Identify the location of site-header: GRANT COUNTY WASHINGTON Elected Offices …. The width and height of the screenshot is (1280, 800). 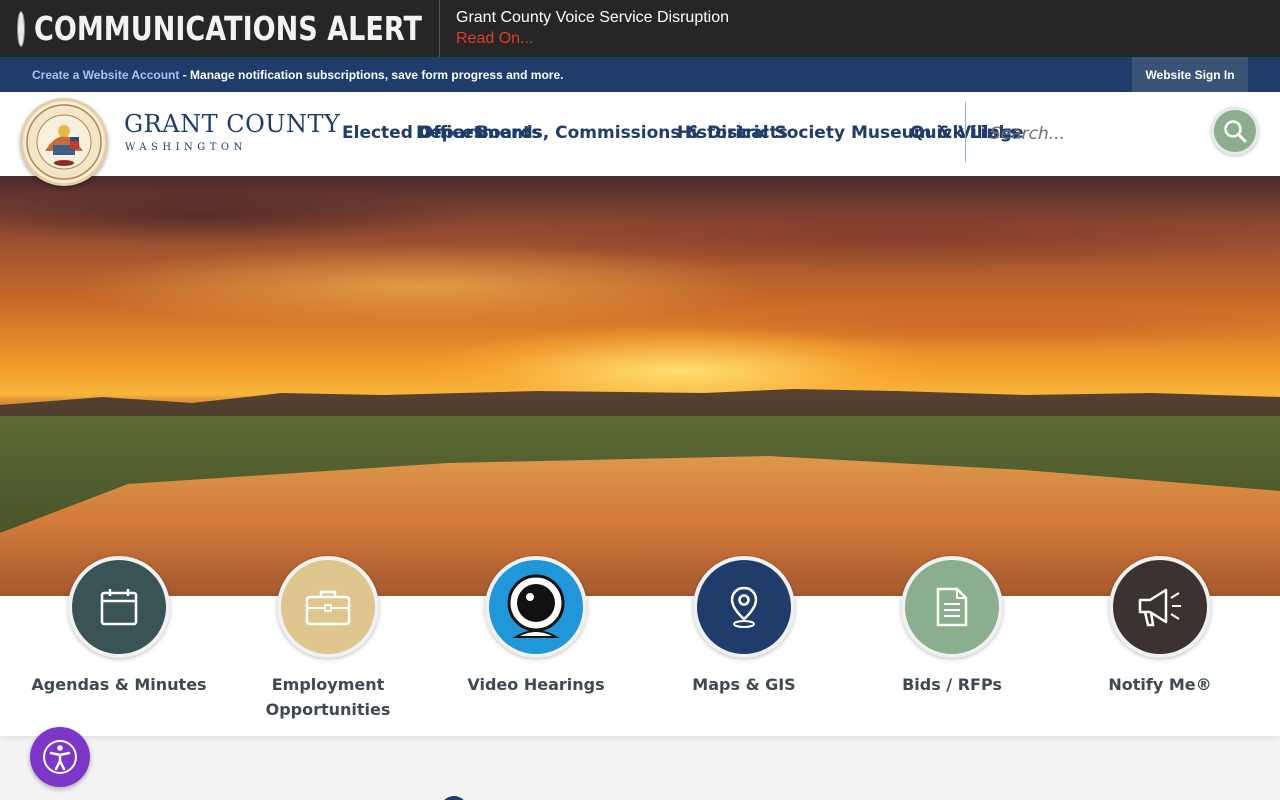
(640, 139).